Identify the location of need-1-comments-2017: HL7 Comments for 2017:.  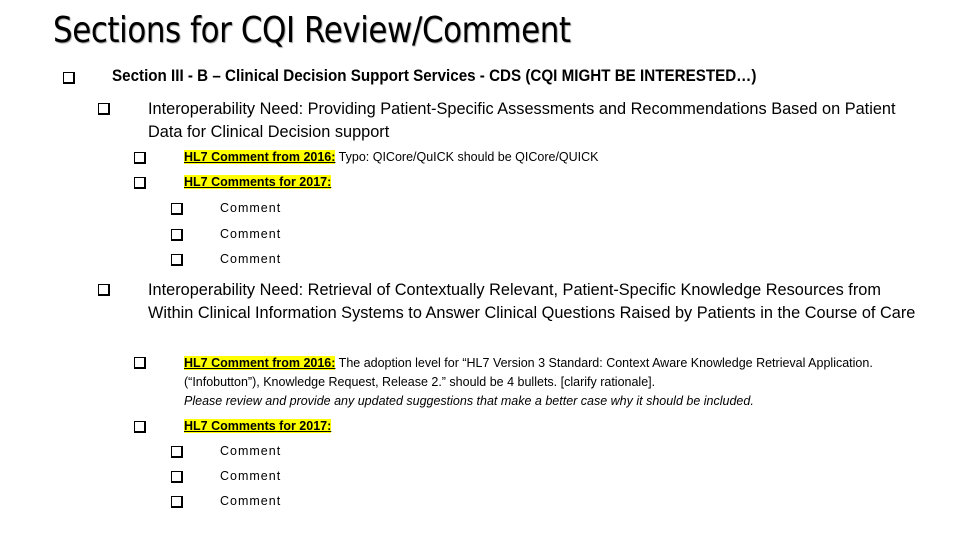
(258, 182).